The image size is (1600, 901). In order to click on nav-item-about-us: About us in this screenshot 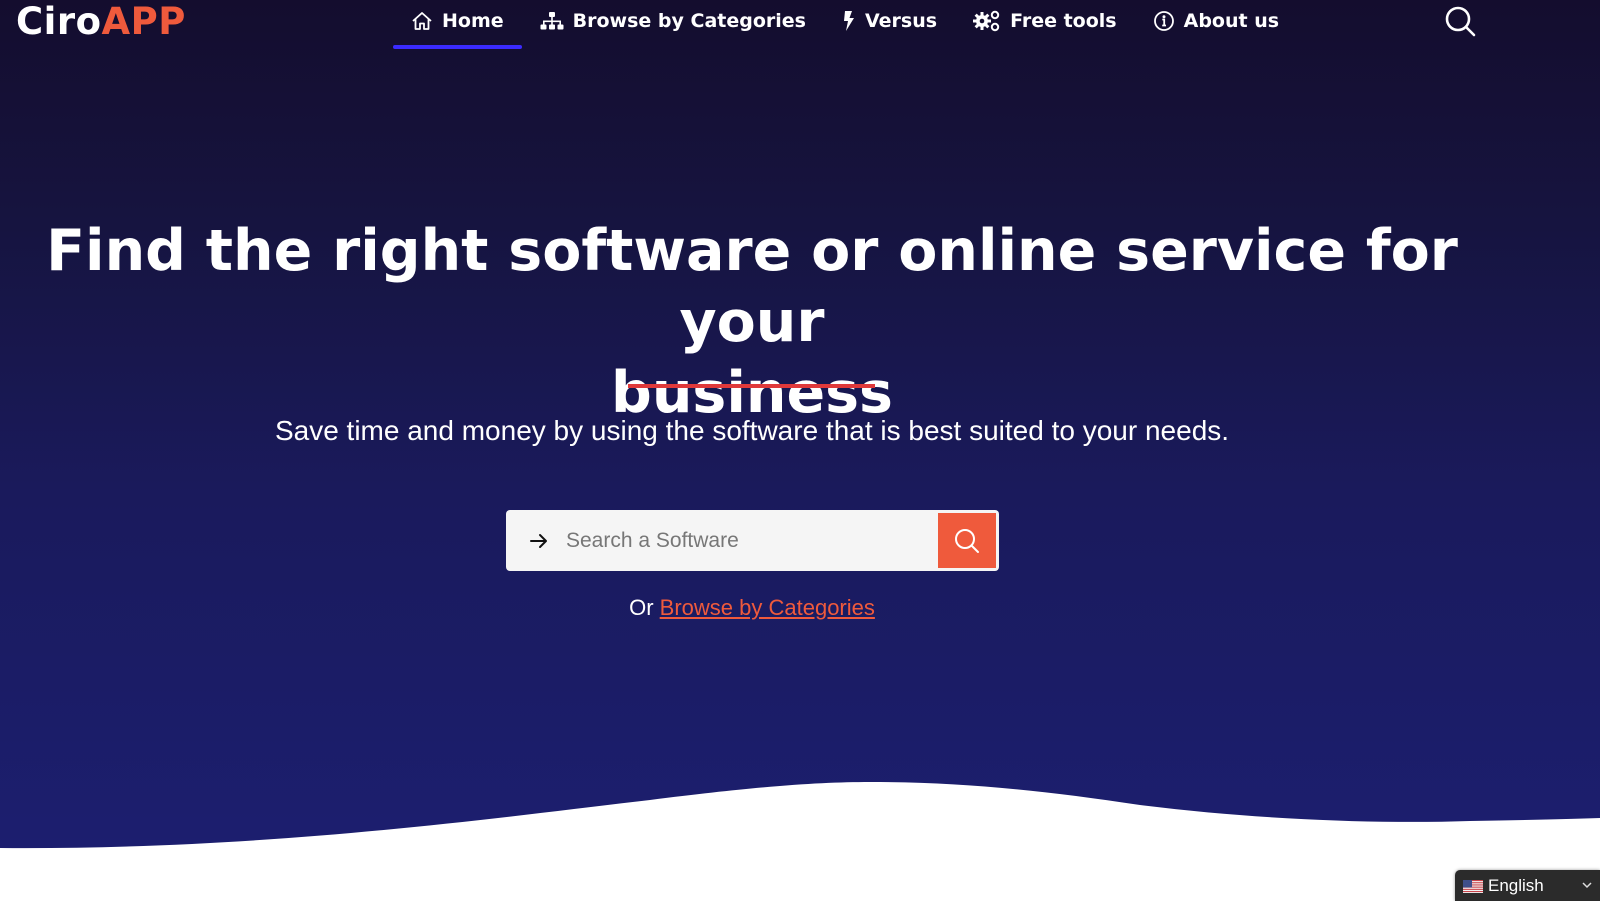, I will do `click(1216, 21)`.